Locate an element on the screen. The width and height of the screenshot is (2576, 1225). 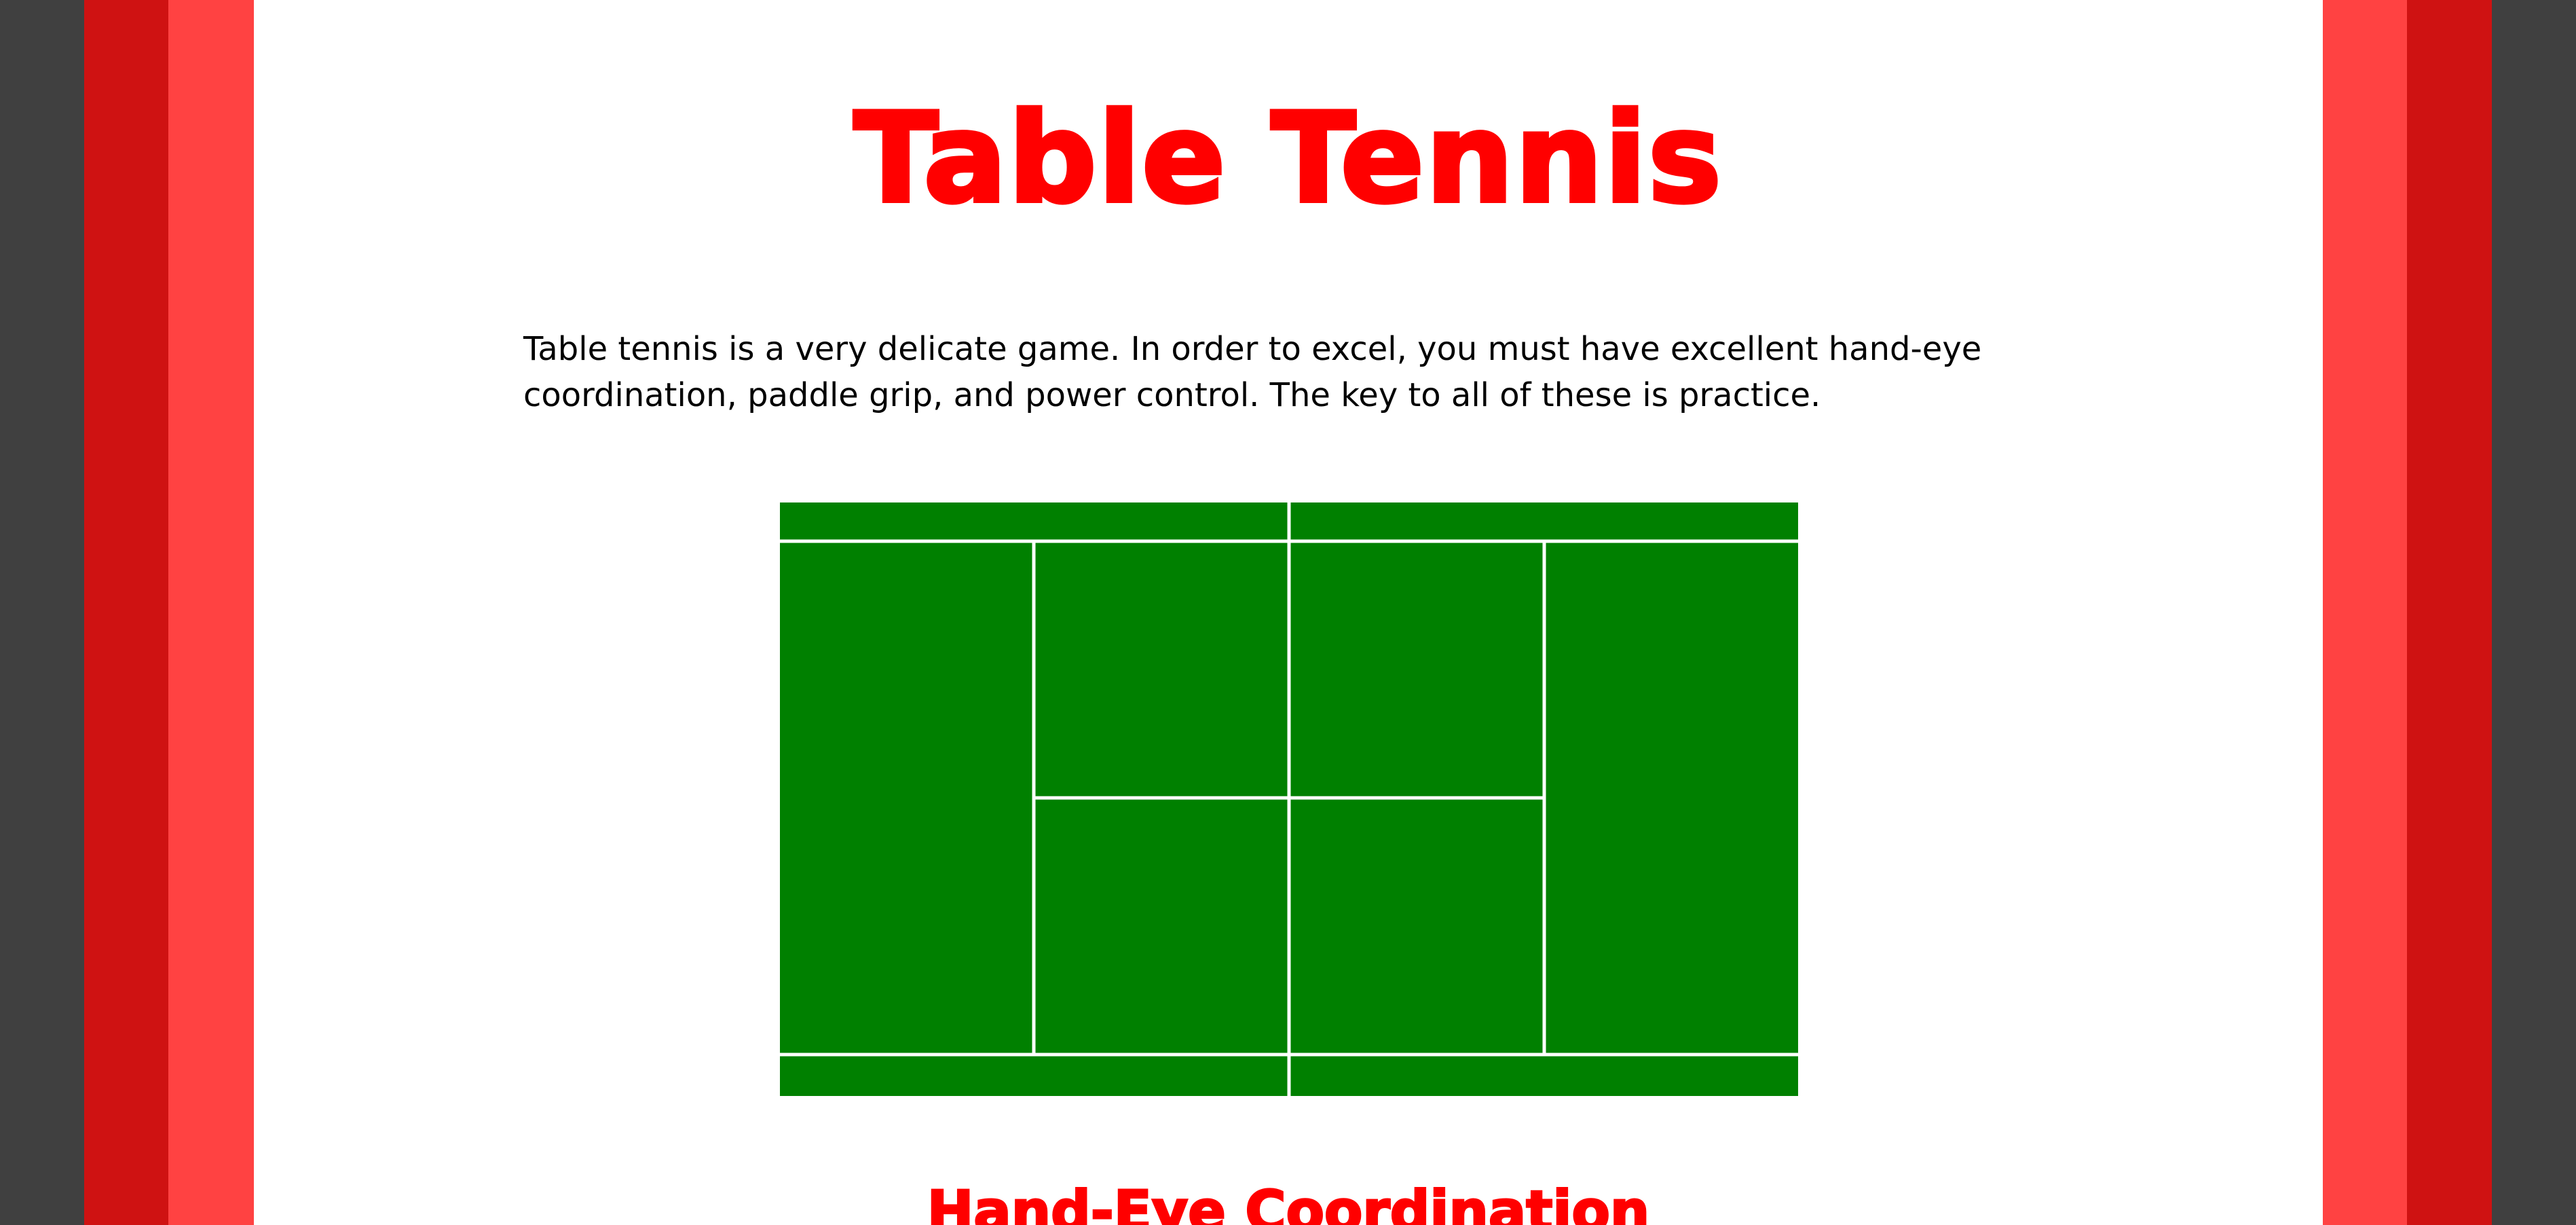
frame-stripe-dark-right is located at coordinates (2534, 612).